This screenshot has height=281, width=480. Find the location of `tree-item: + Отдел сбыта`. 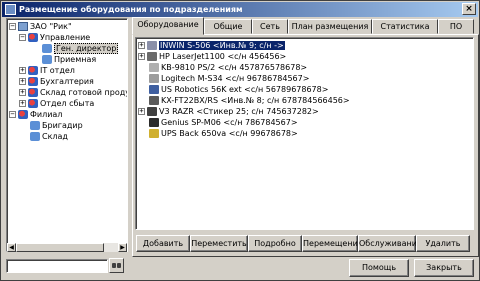

tree-item: + Отдел сбыта is located at coordinates (56, 103).